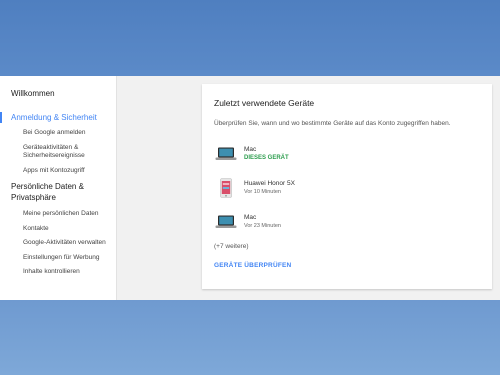 Image resolution: width=500 pixels, height=375 pixels. What do you see at coordinates (262, 225) in the screenshot?
I see `device-last-used: Vor 23 Minuten` at bounding box center [262, 225].